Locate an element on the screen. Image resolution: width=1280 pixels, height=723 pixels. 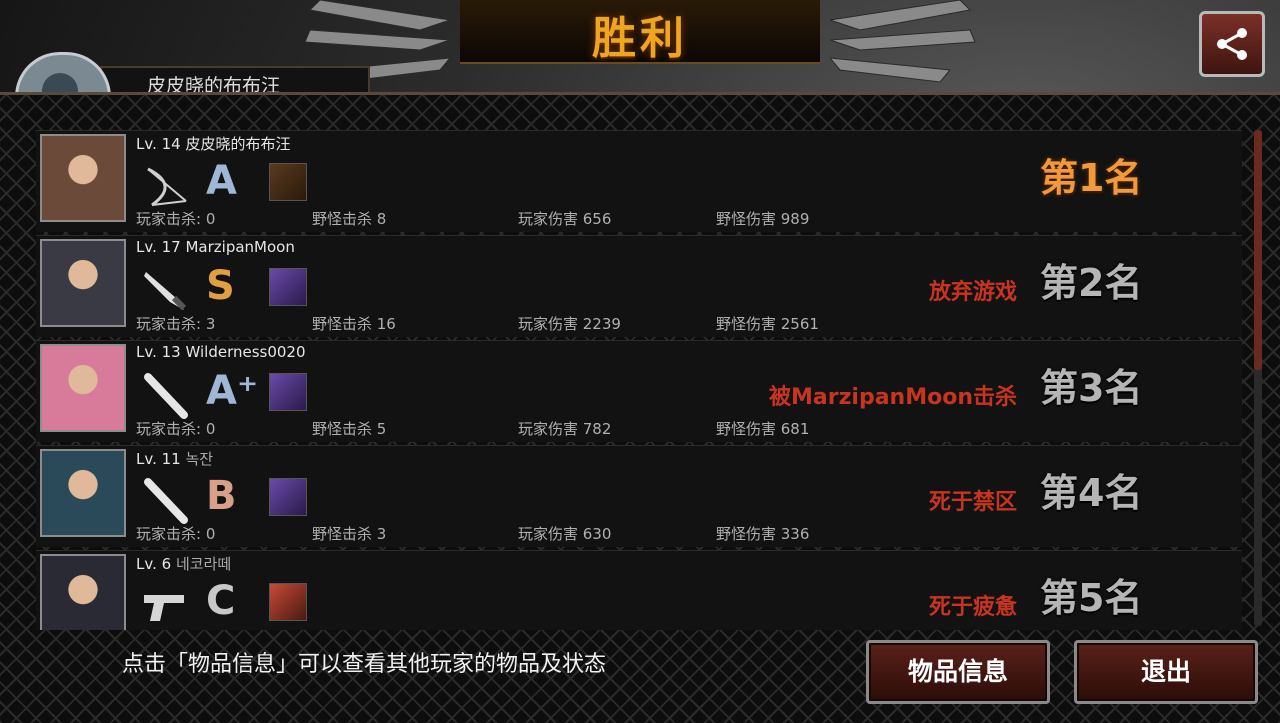
player-level: Lv. 13 is located at coordinates (158, 352).